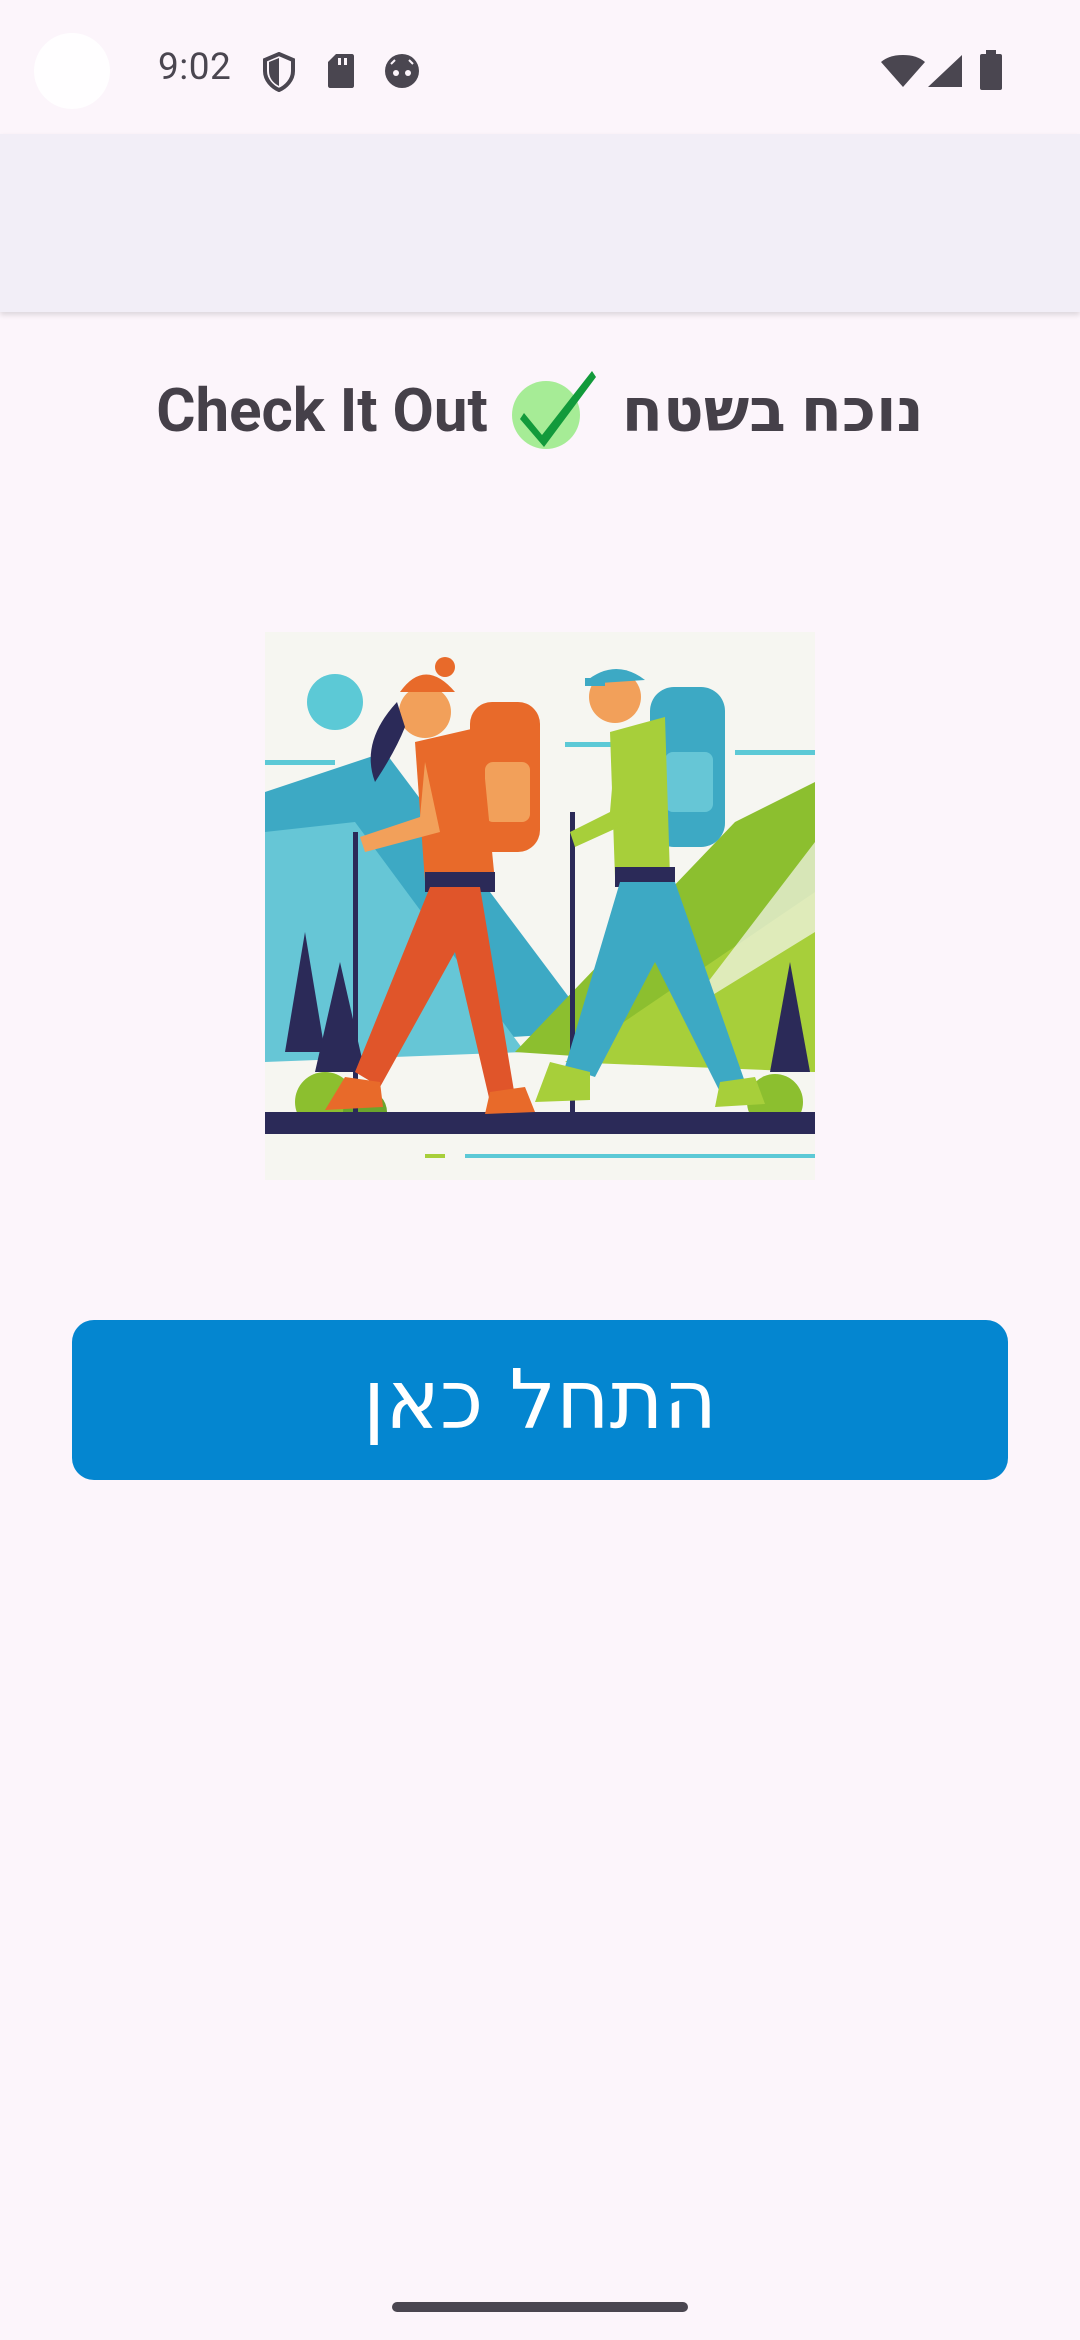 The height and width of the screenshot is (2340, 1080). Describe the element at coordinates (341, 71) in the screenshot. I see `sd-card-icon` at that location.